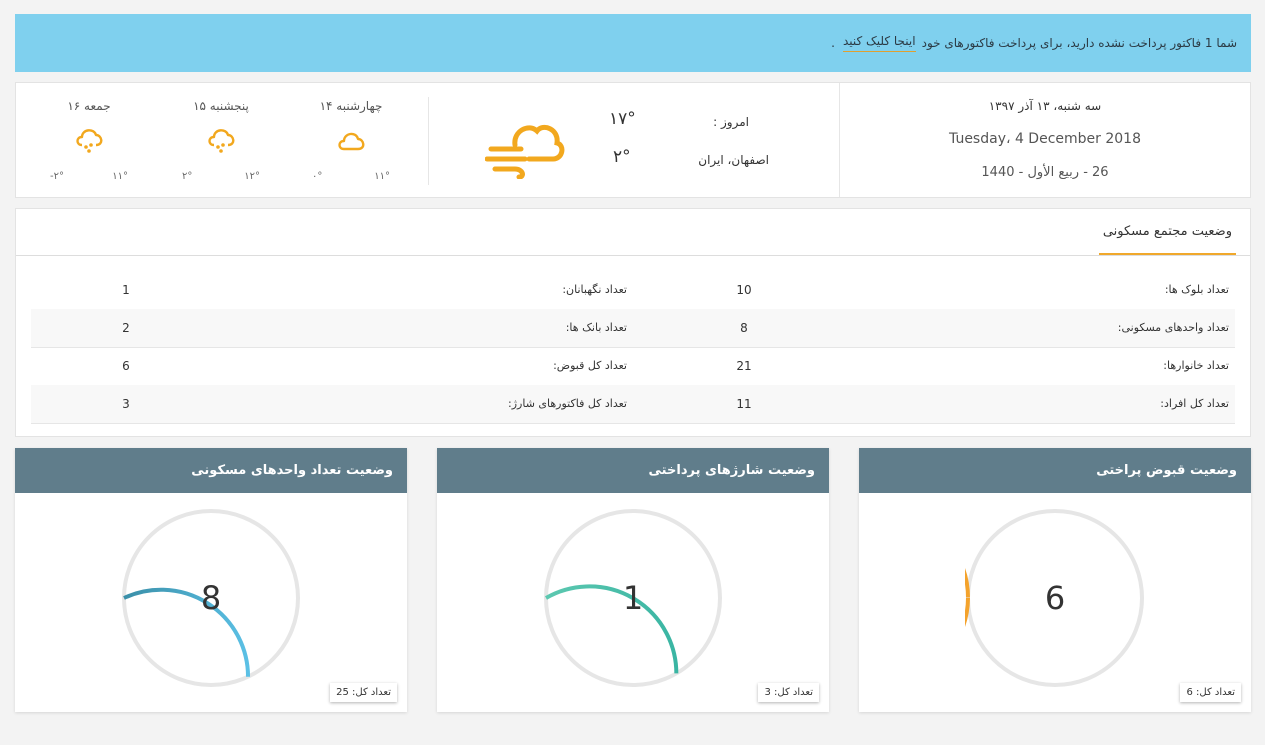  What do you see at coordinates (744, 366) in the screenshot?
I see `row-value: 21` at bounding box center [744, 366].